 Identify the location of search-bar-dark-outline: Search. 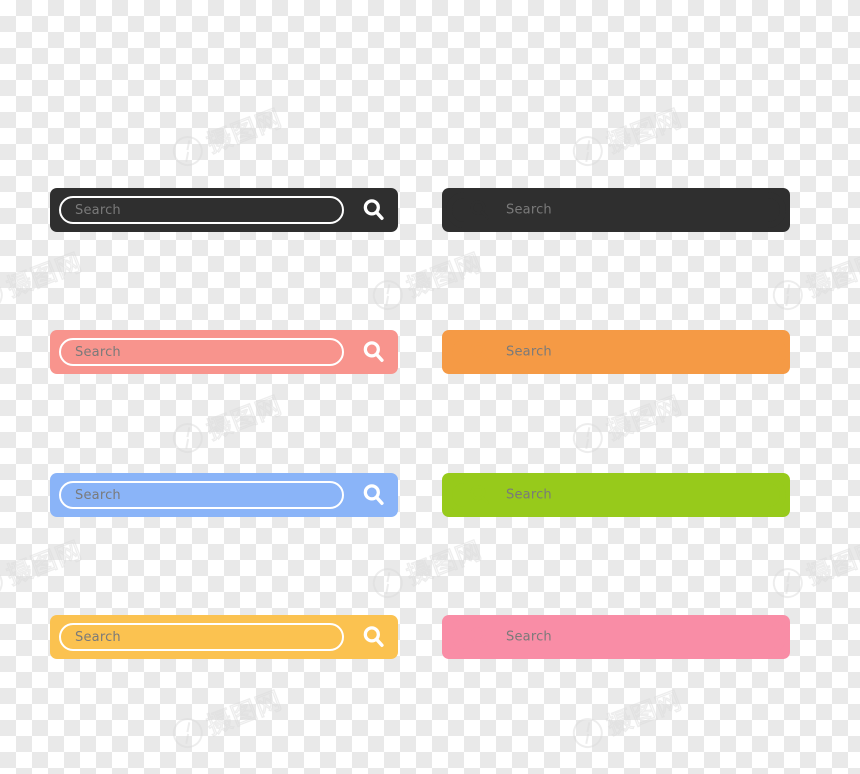
(616, 210).